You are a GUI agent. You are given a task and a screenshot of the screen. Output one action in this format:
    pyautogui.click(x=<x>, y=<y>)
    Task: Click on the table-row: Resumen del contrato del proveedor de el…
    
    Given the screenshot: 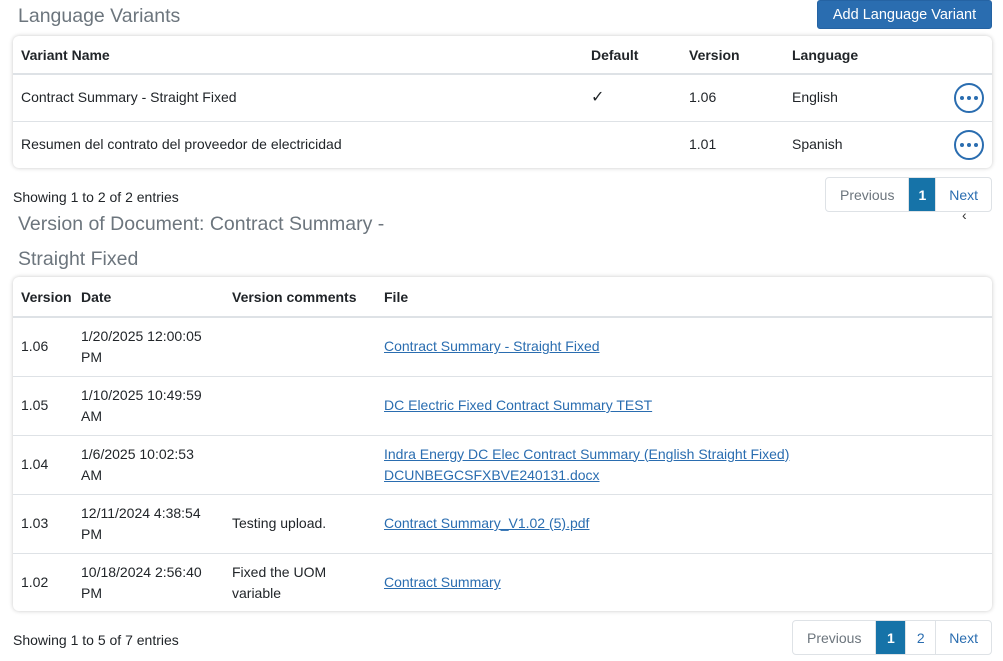 What is the action you would take?
    pyautogui.click(x=502, y=144)
    